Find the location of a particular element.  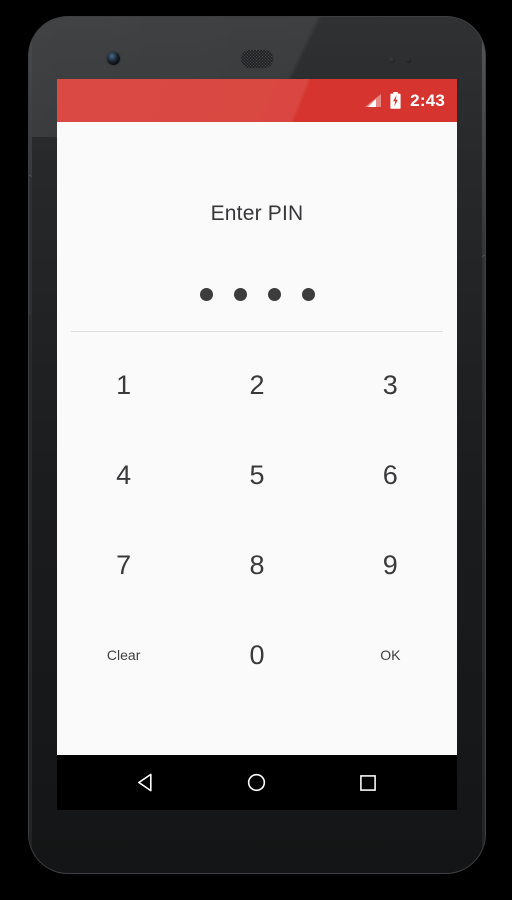

signal-triangle-icon is located at coordinates (373, 100).